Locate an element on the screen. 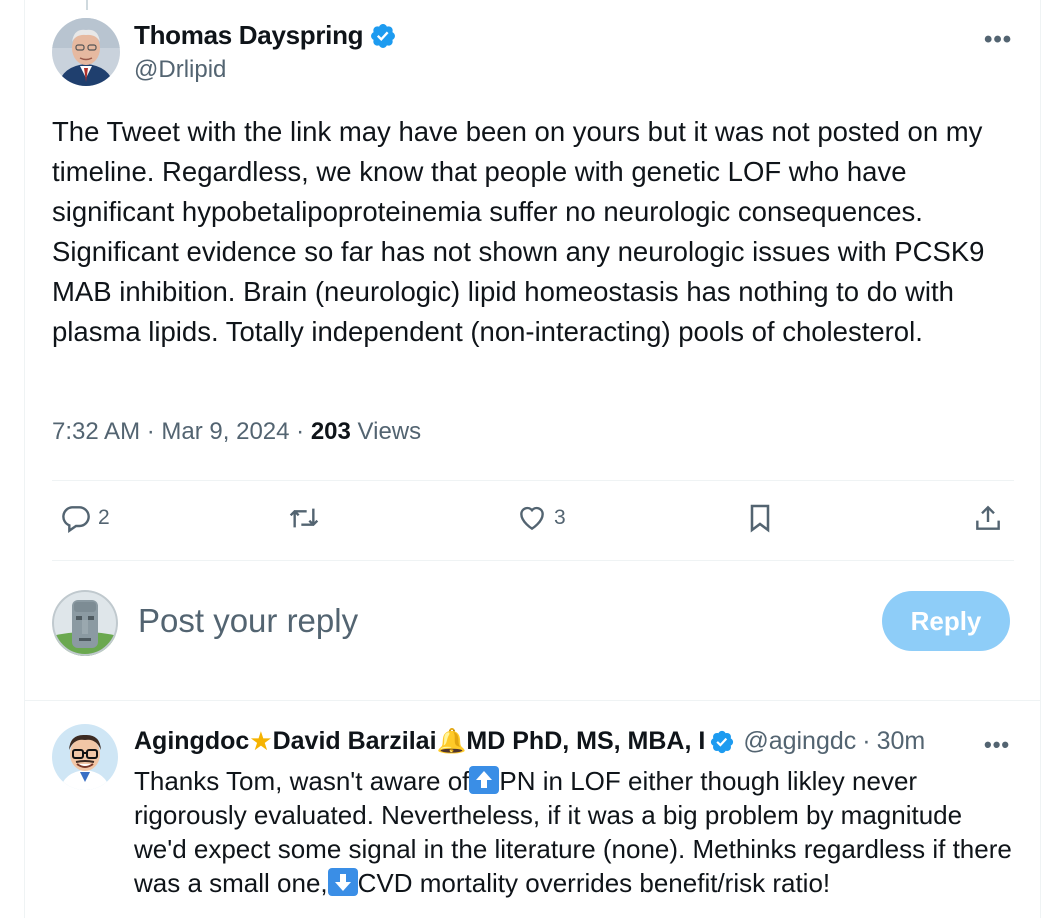  frame-border-left is located at coordinates (24, 459).